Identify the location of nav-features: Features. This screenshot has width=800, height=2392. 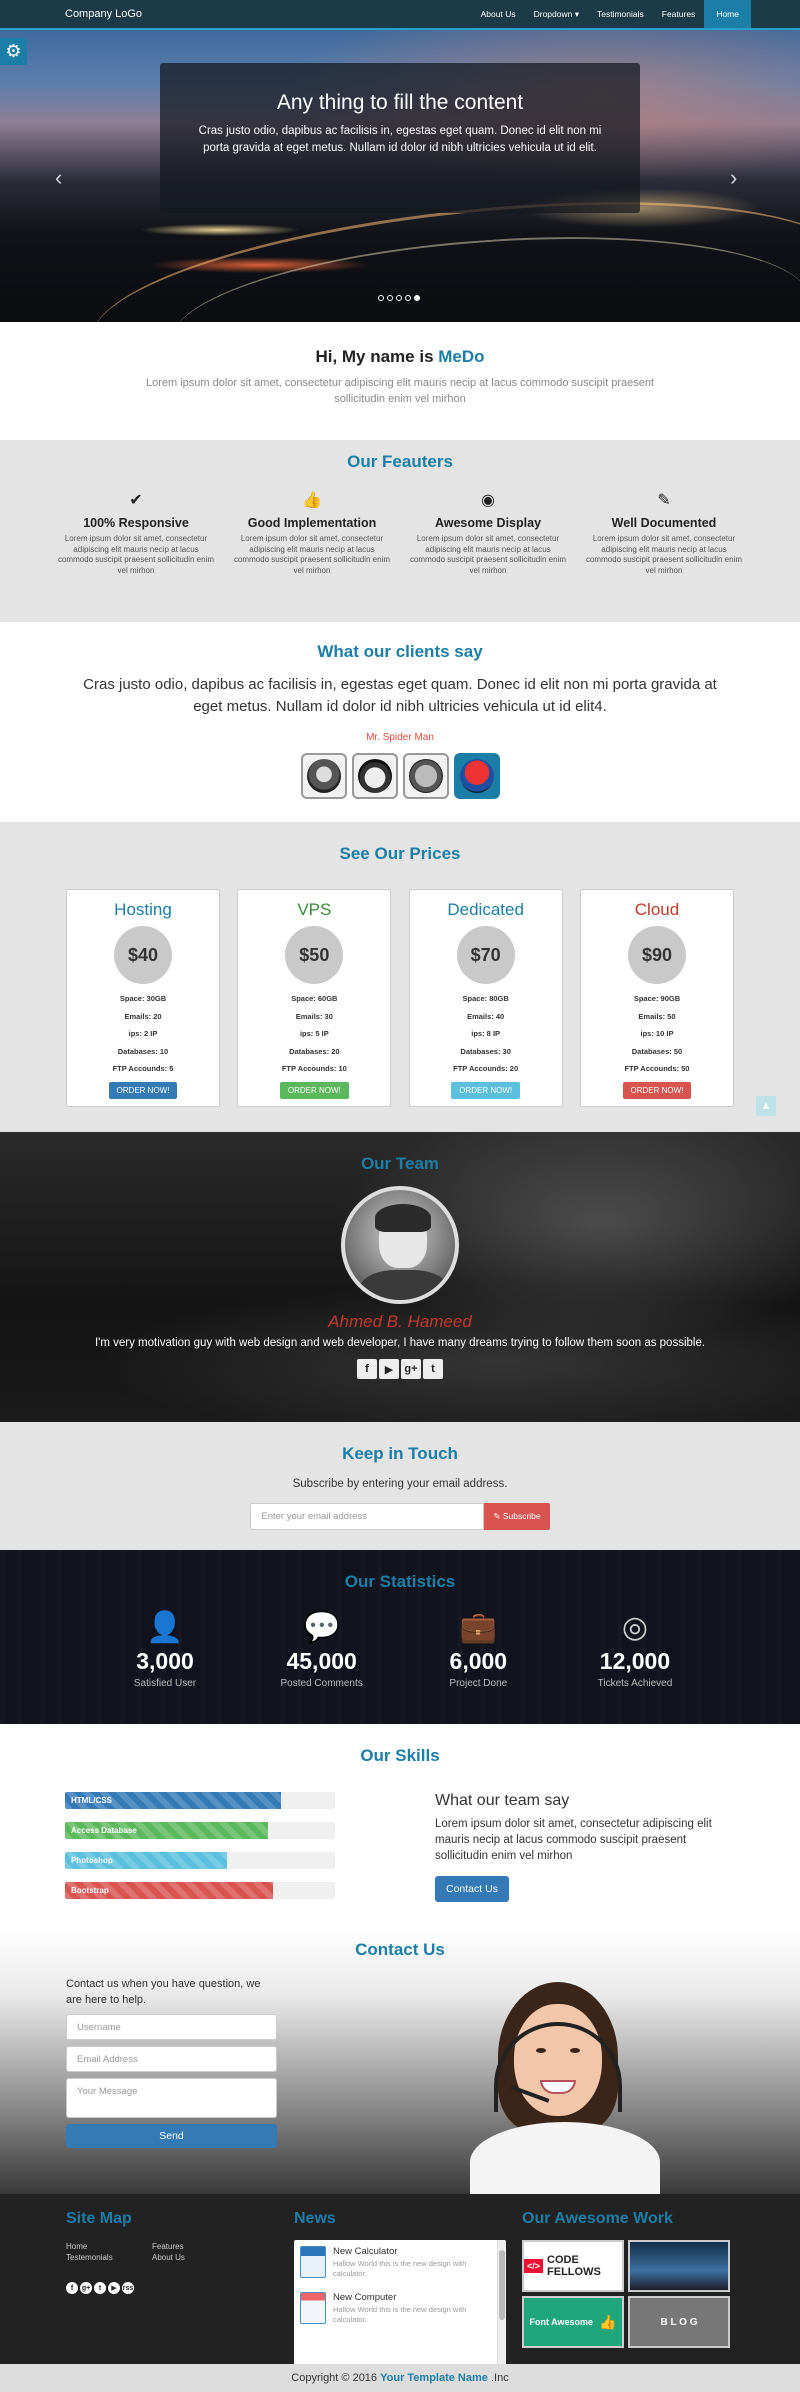
(679, 14).